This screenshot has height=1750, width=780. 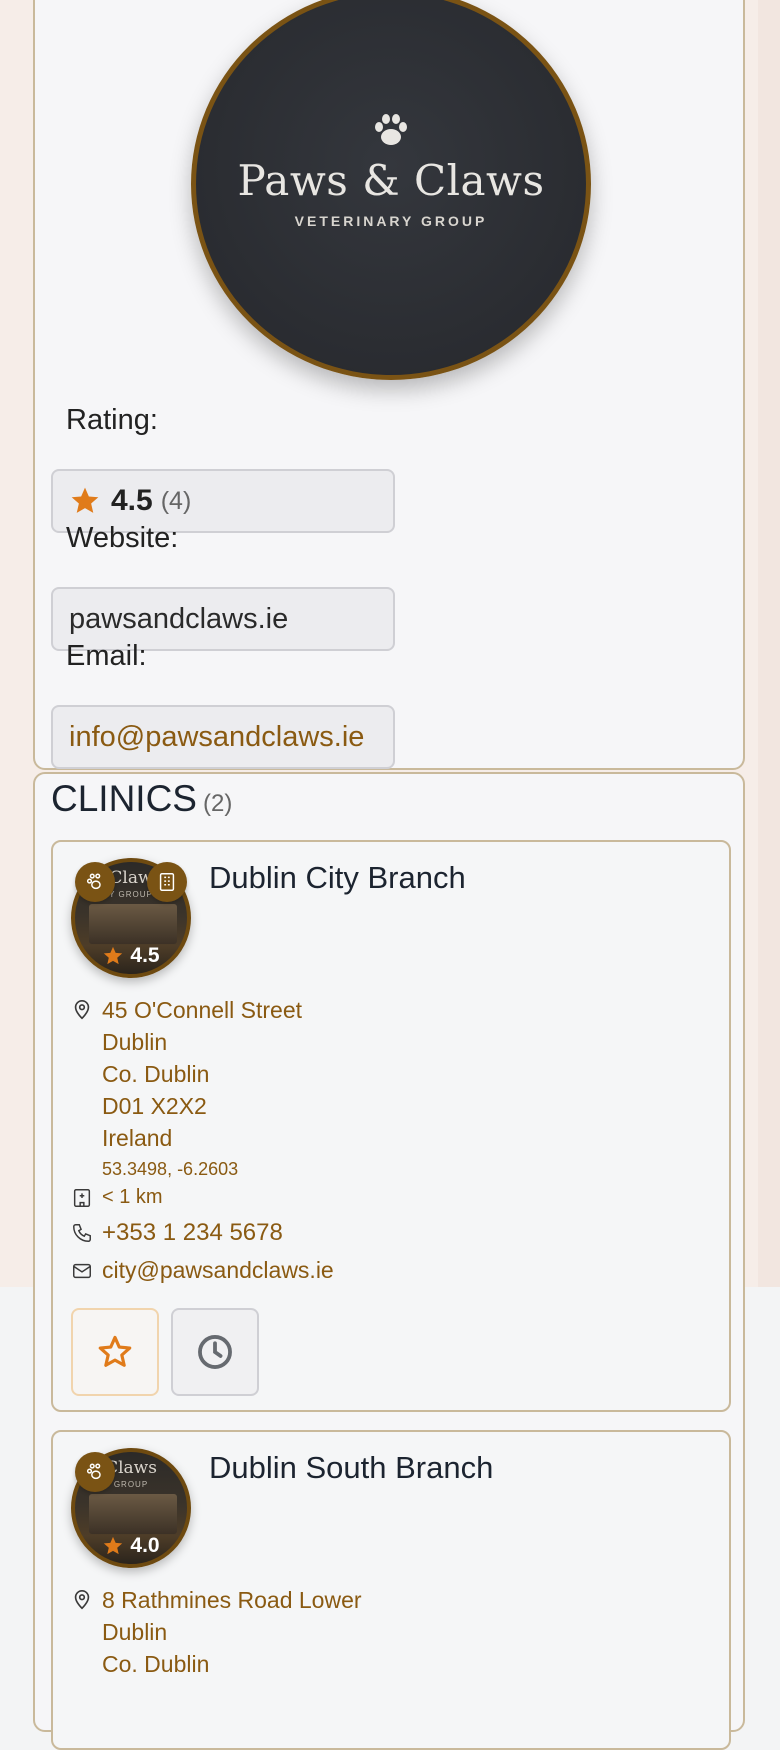 I want to click on building-icon, so click(x=167, y=882).